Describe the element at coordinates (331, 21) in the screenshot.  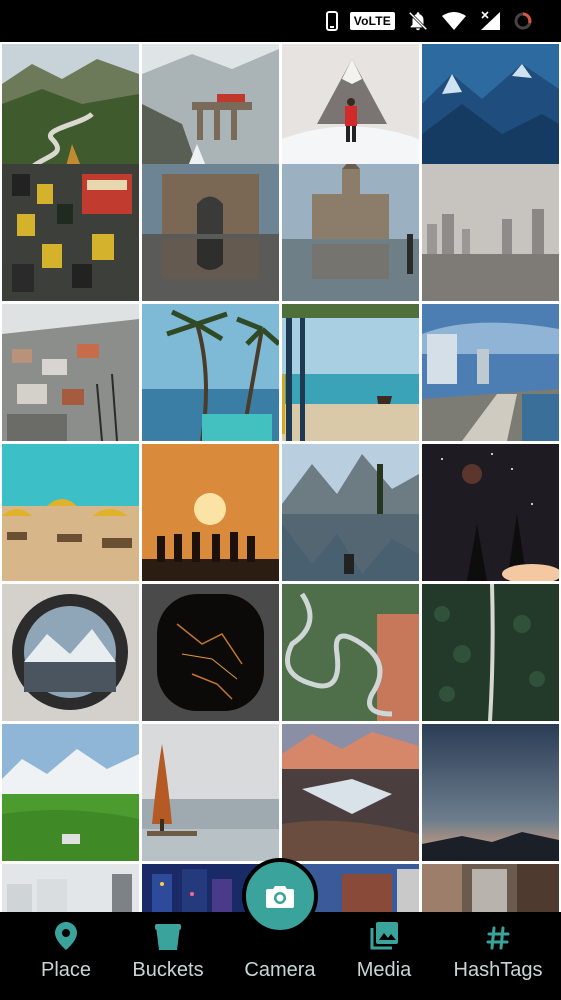
I see `phone-icon` at that location.